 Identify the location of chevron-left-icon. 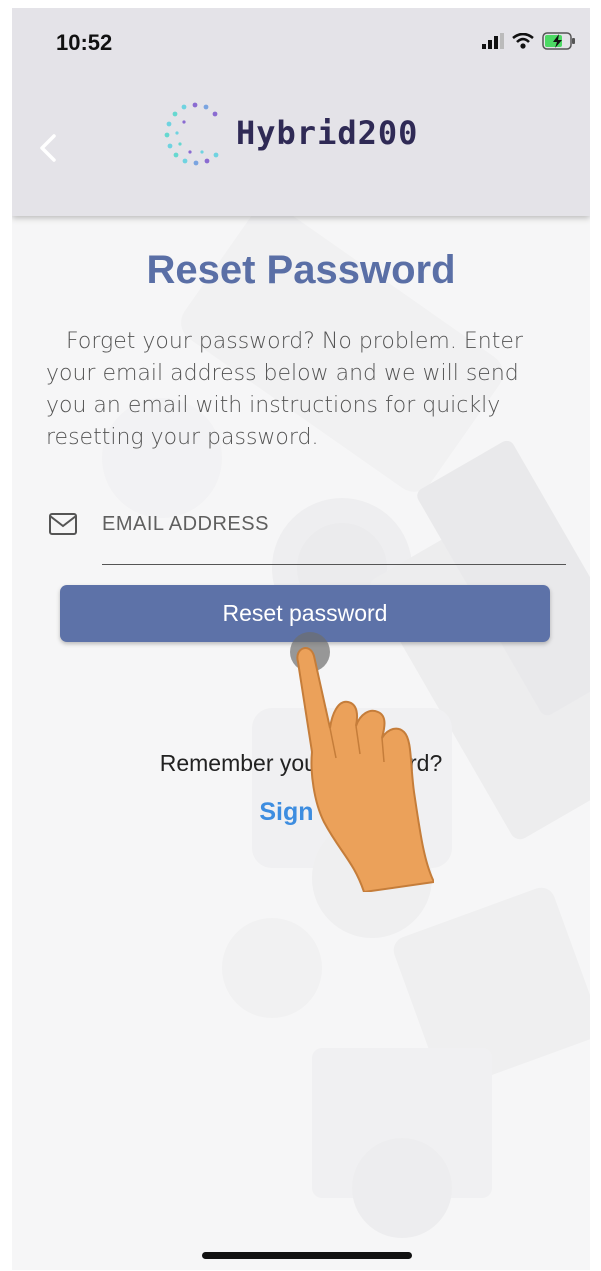
(49, 148).